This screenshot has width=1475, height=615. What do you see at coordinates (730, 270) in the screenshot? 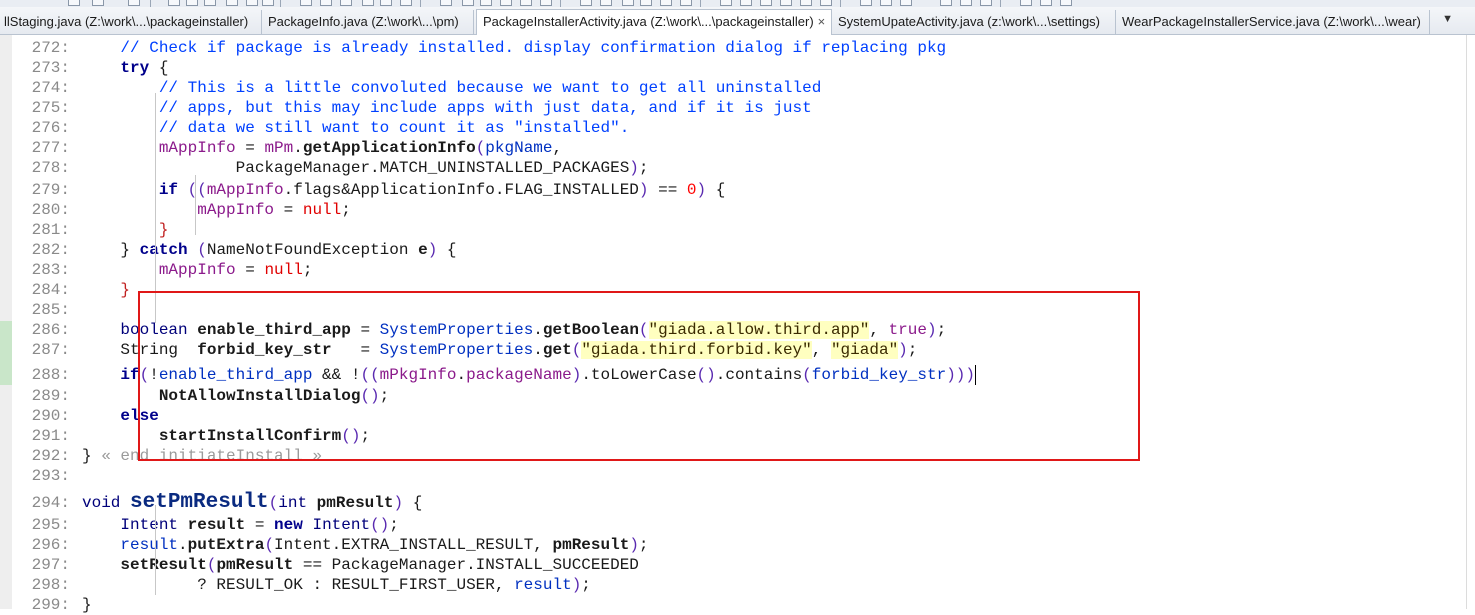
I see `code-line: 283: mAppInfo = null;` at bounding box center [730, 270].